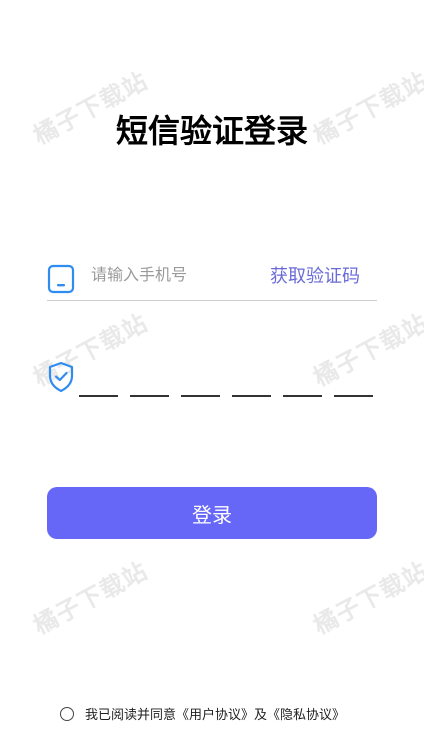 The image size is (424, 755). I want to click on page-title: 短信验证登录, so click(211, 131).